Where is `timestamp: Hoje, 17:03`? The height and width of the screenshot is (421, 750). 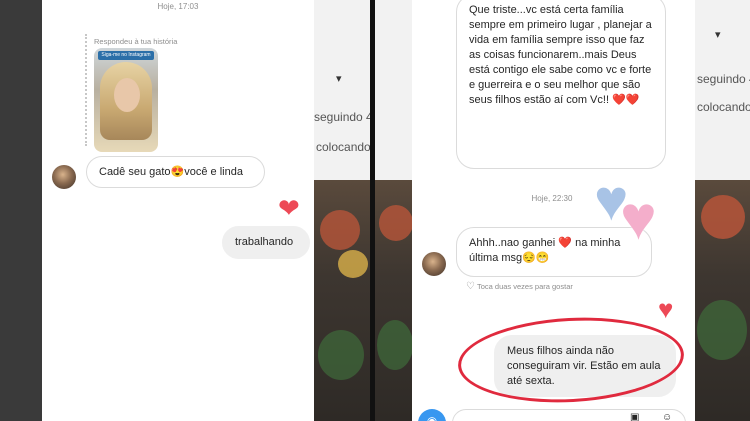
timestamp: Hoje, 17:03 is located at coordinates (178, 6).